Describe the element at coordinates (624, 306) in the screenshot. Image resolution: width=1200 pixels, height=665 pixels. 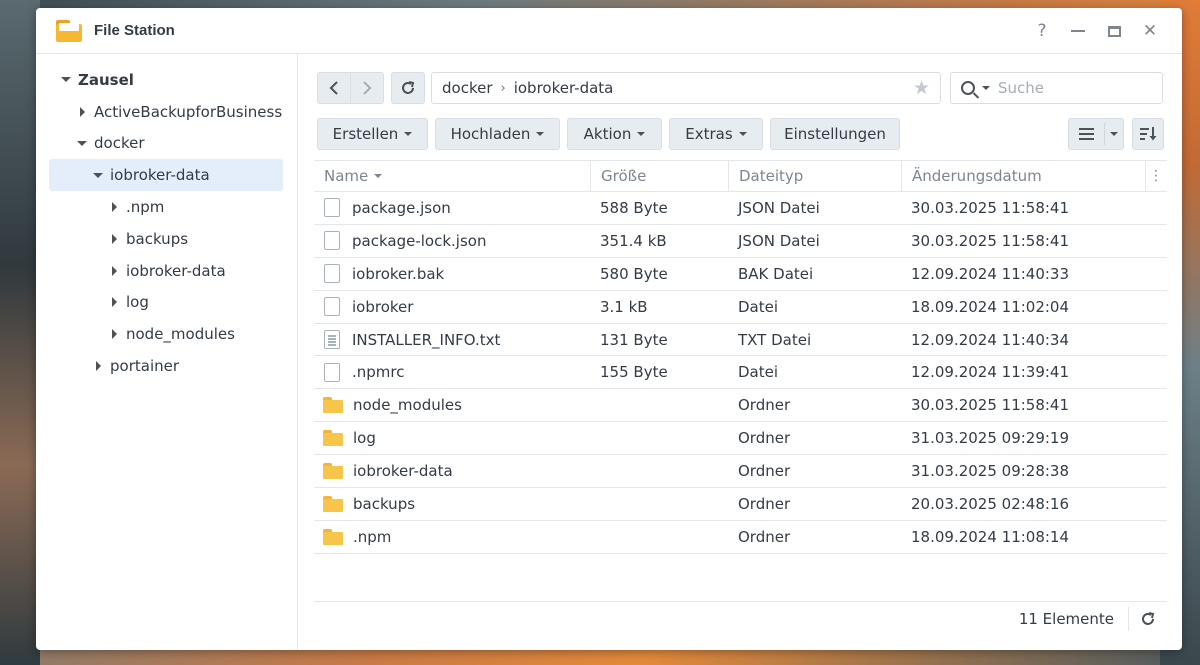
I see `cell-size: 3.1 kB` at that location.